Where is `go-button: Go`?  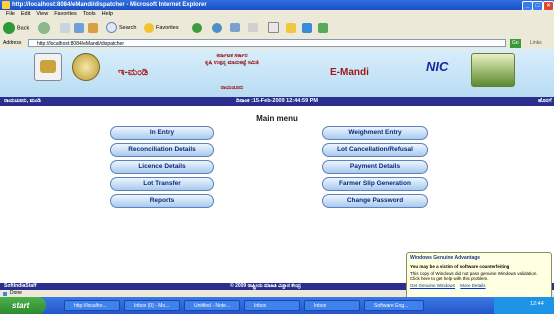 go-button: Go is located at coordinates (515, 43).